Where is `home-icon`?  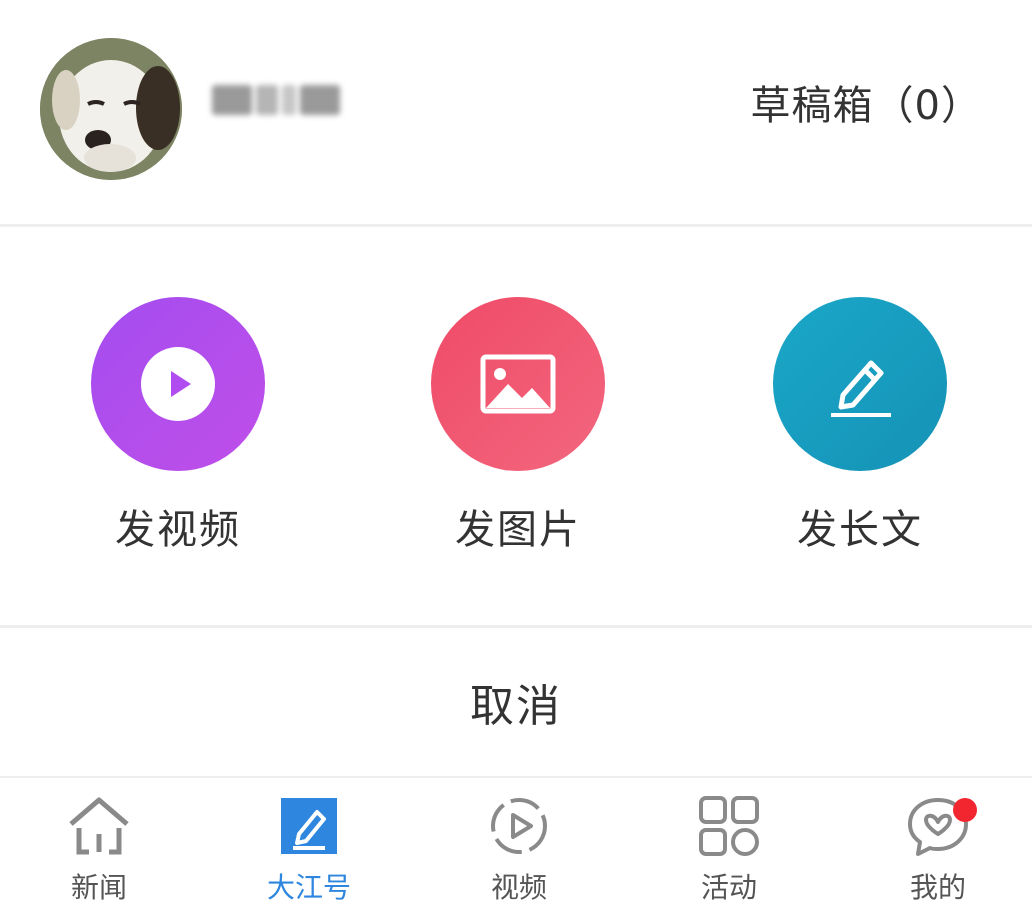 home-icon is located at coordinates (99, 826).